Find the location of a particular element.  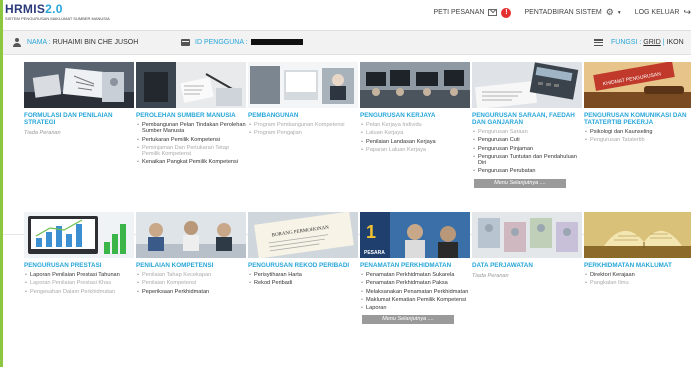

menu-item: Perisytiharan Harta is located at coordinates (304, 275).